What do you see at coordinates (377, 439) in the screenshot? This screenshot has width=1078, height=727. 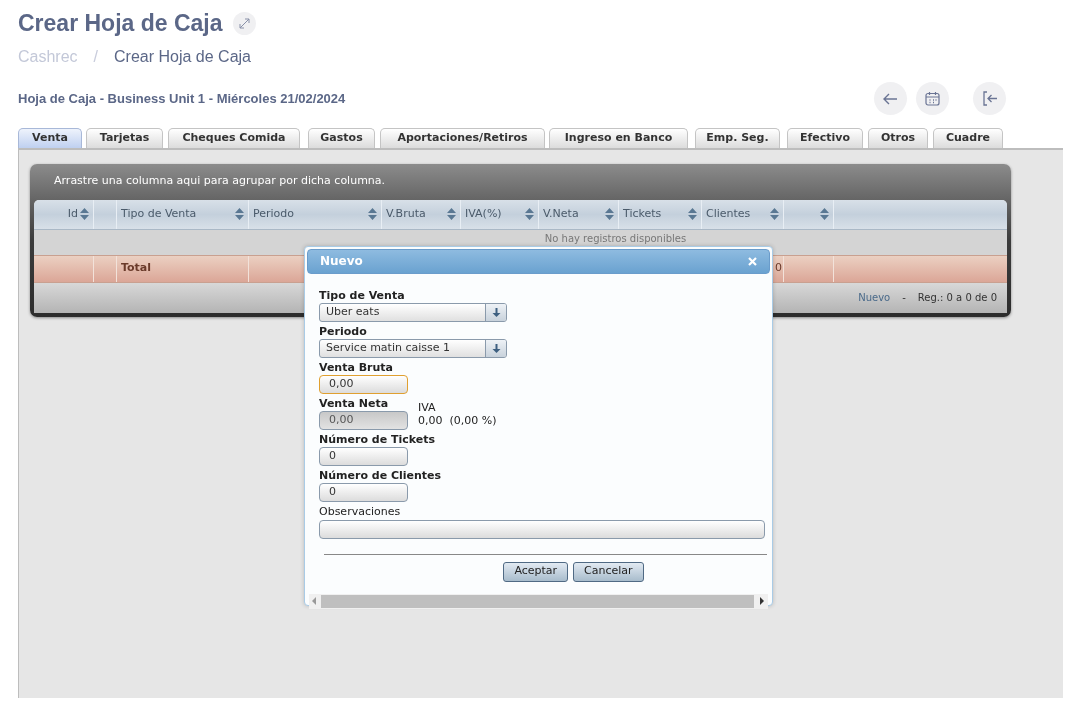 I see `field-label: Número de Tickets` at bounding box center [377, 439].